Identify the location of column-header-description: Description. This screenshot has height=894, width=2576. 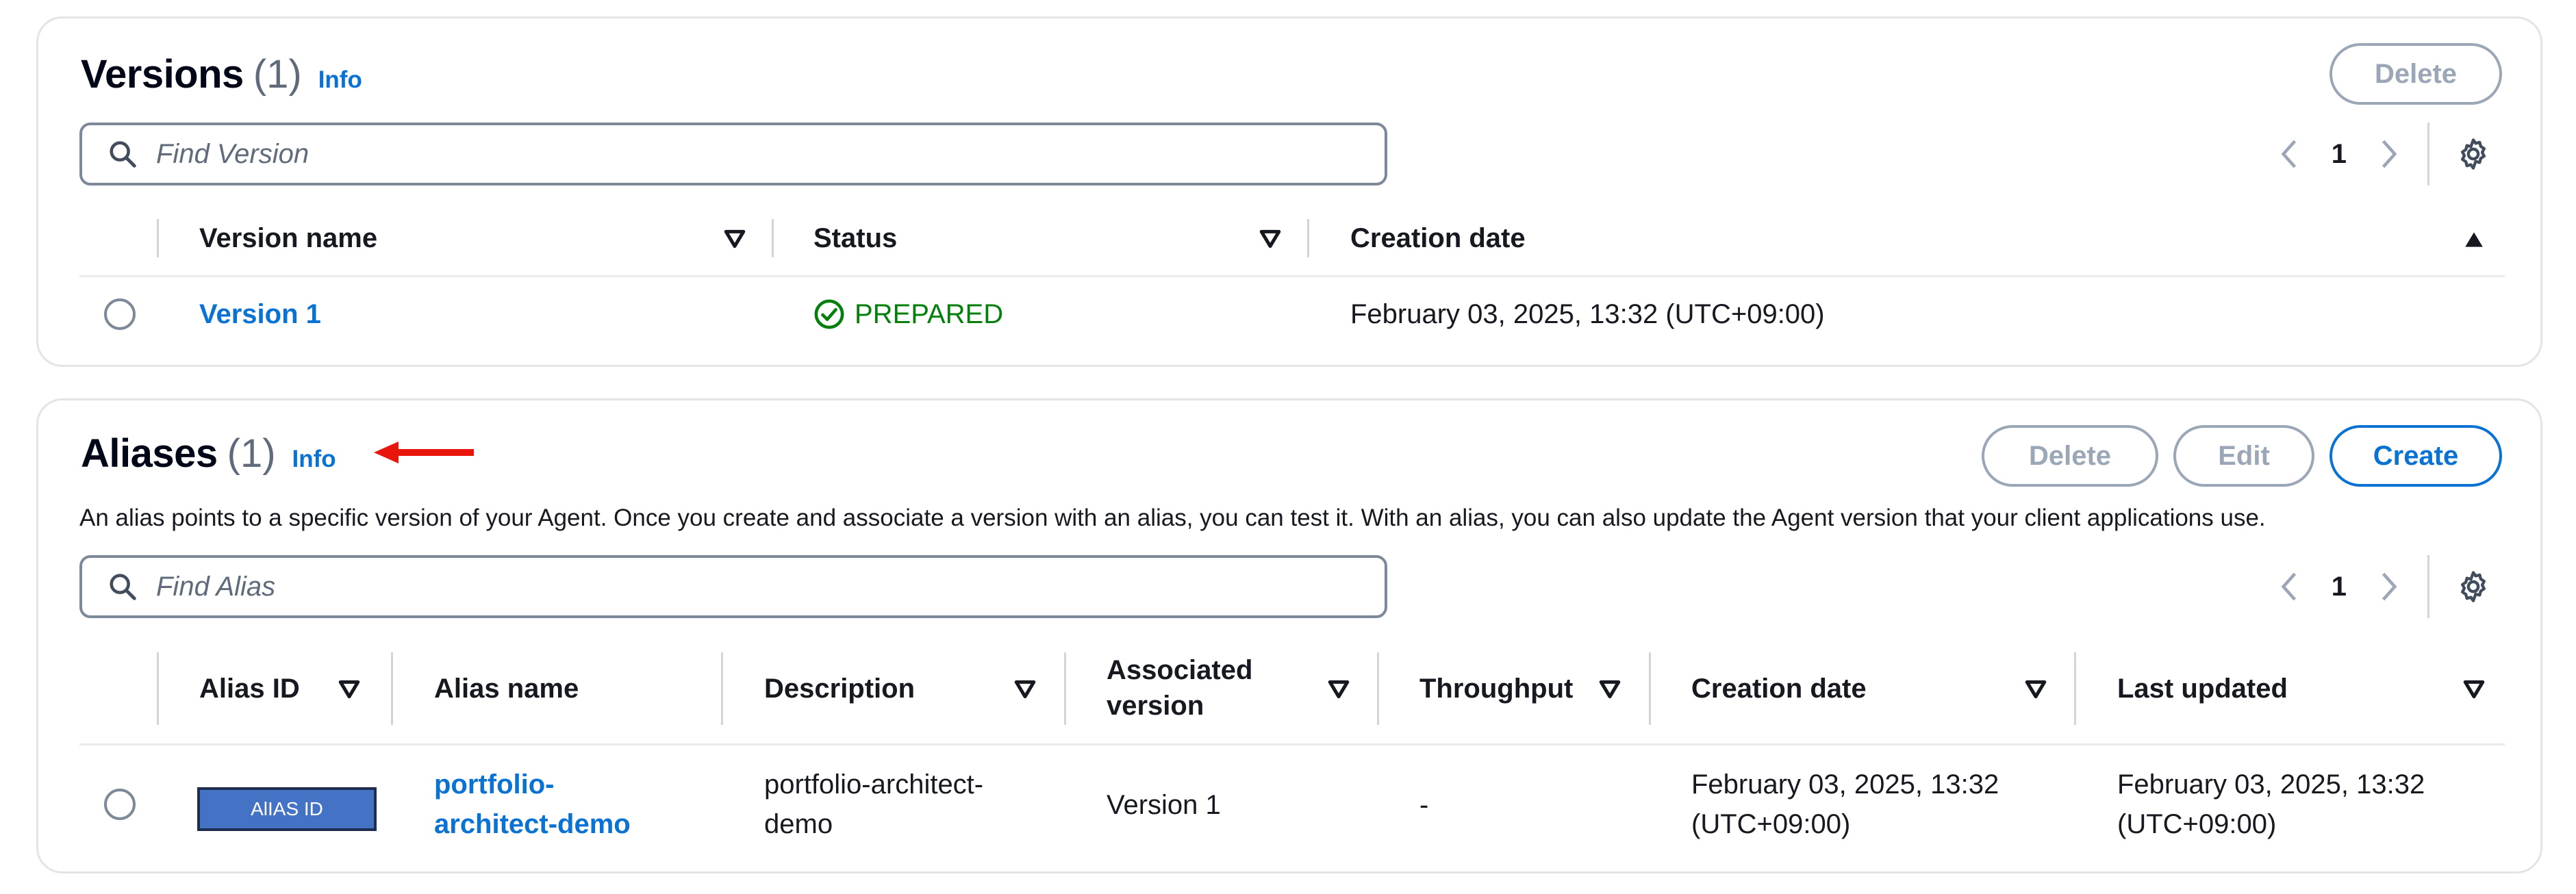
(839, 688).